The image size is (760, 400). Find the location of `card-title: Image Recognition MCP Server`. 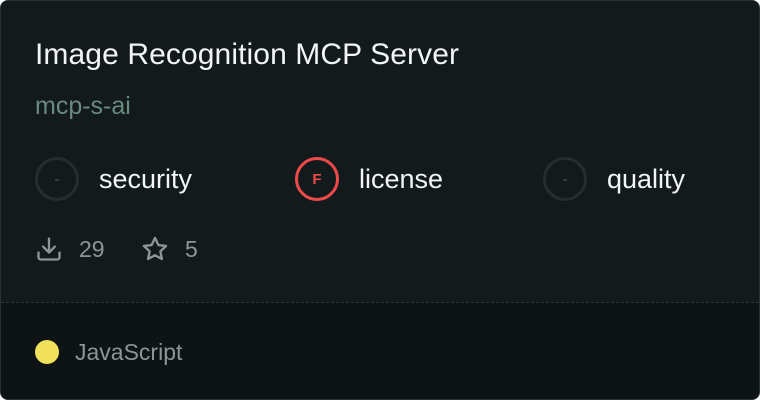

card-title: Image Recognition MCP Server is located at coordinates (247, 55).